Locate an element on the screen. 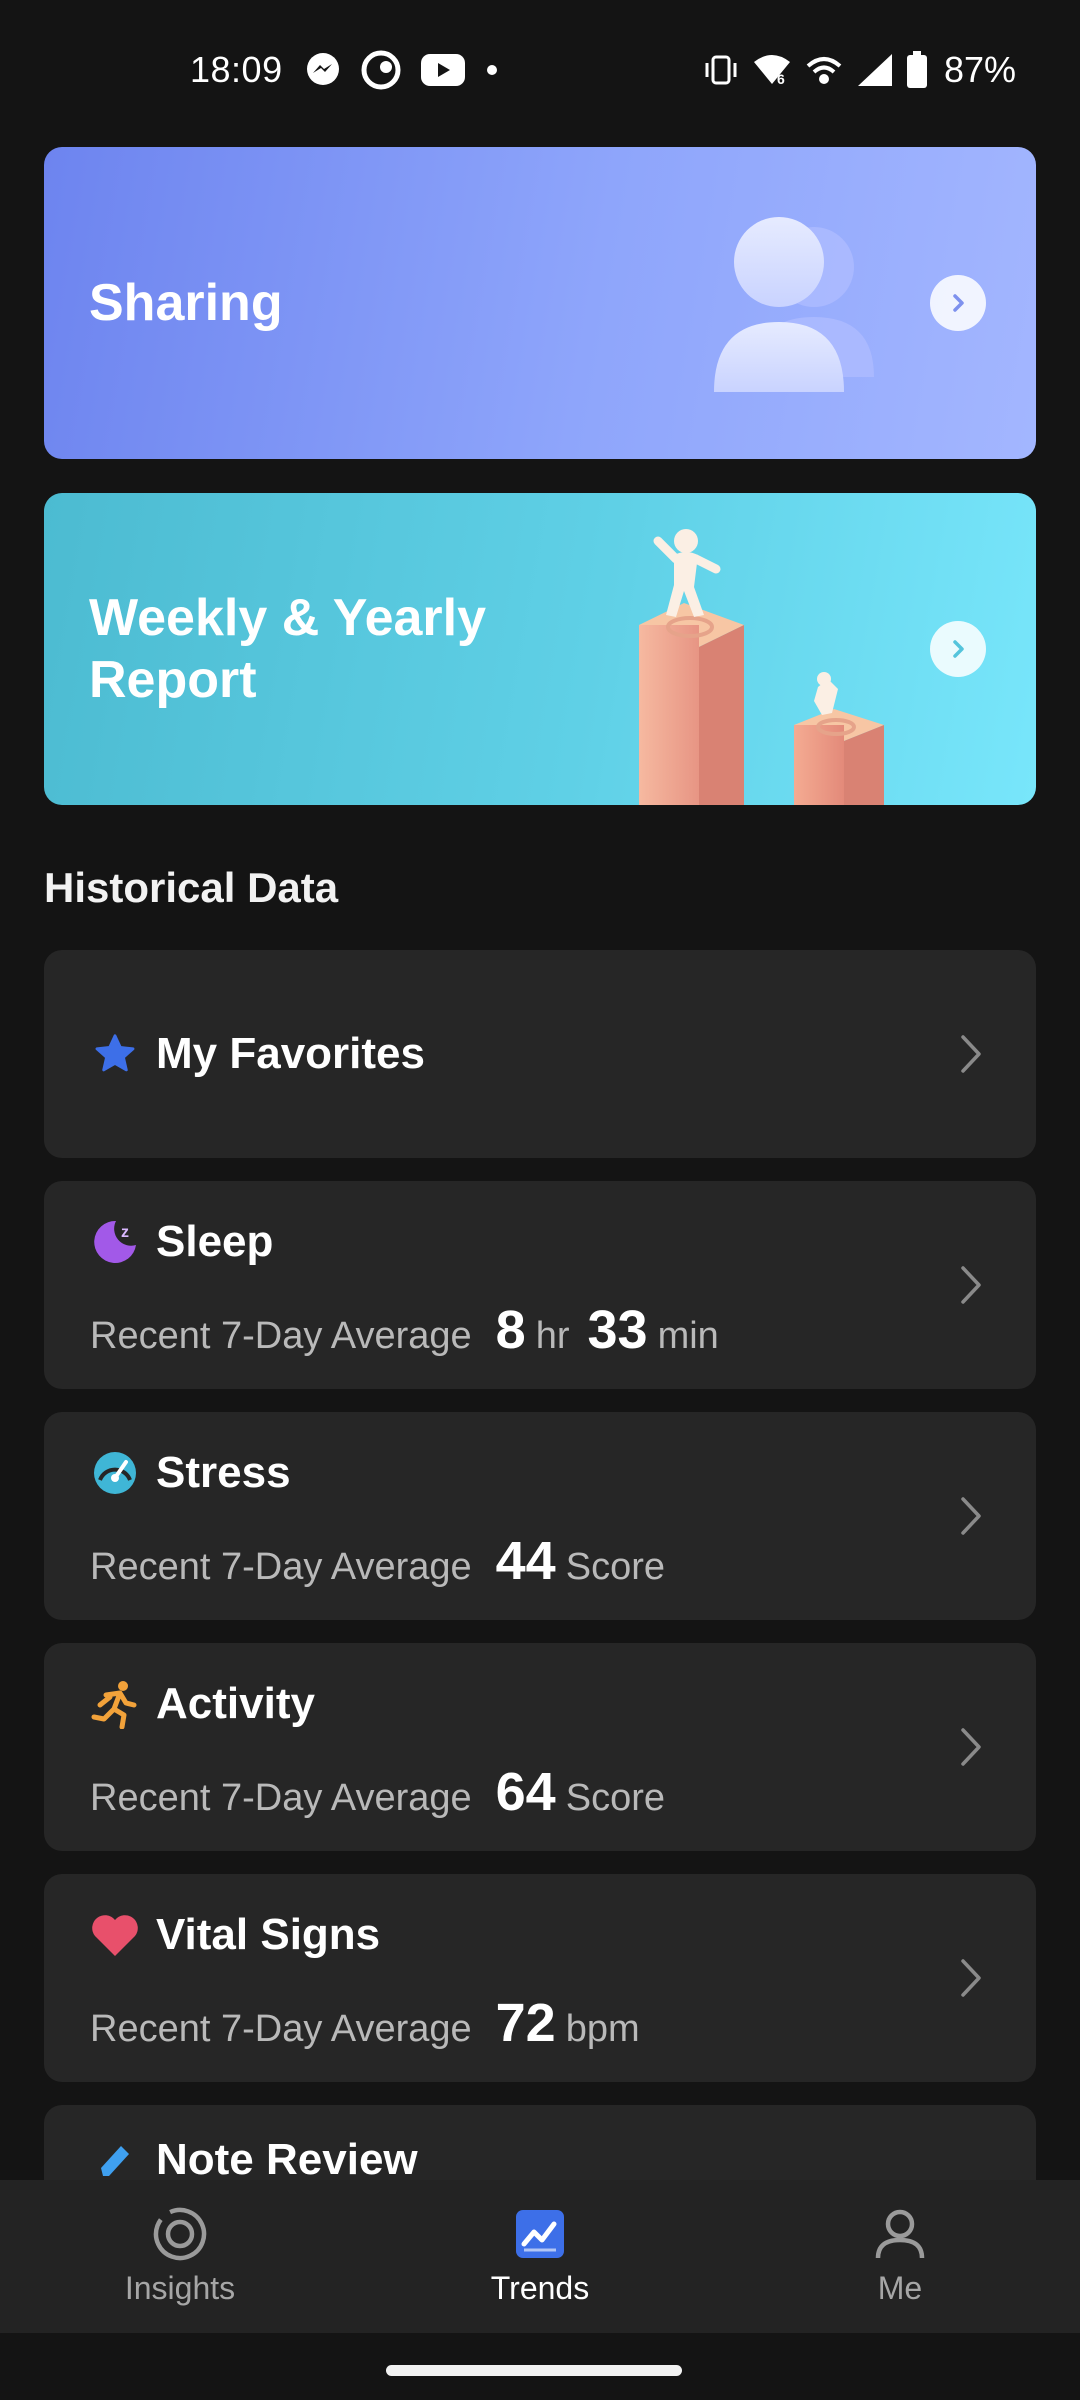 This screenshot has width=1080, height=2400. vital-signs-card: Vital Signs Recent 7-Day Average 72 bpm is located at coordinates (540, 1978).